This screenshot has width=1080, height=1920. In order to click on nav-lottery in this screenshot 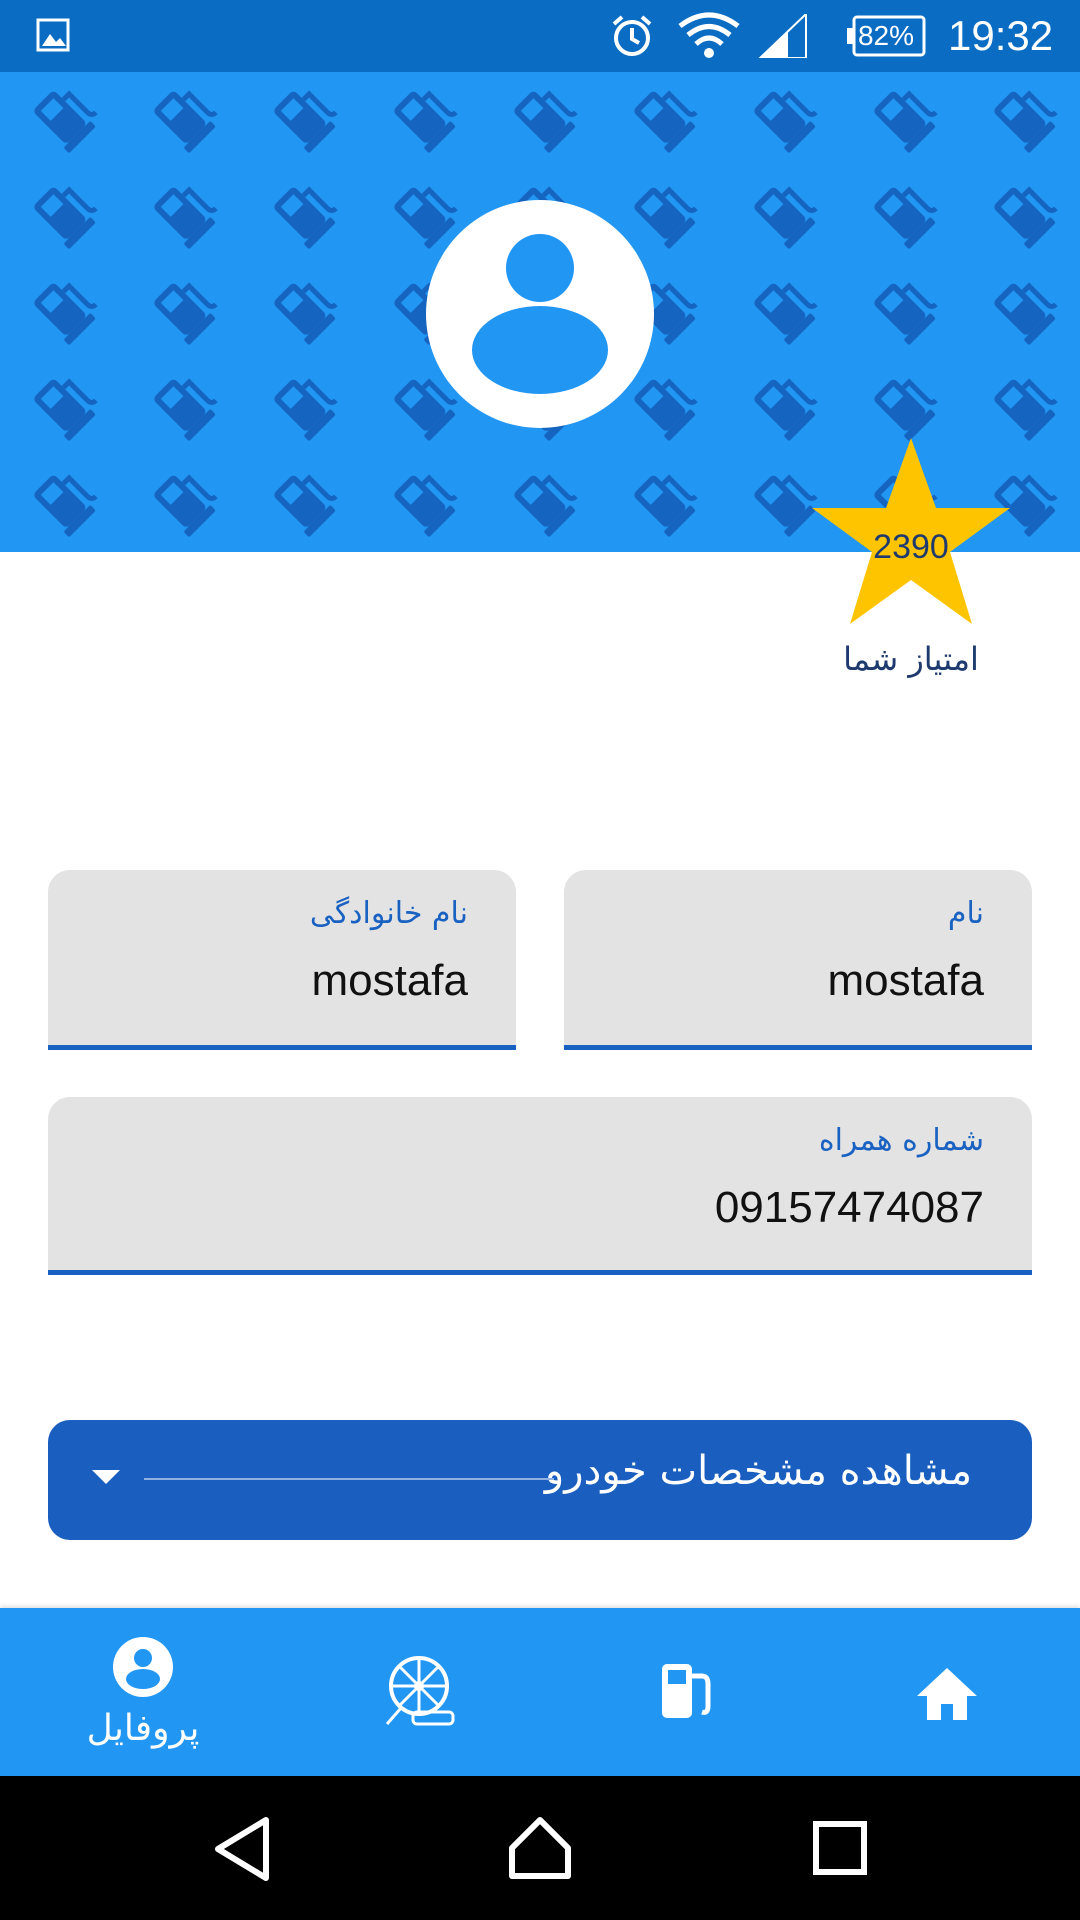, I will do `click(421, 1692)`.